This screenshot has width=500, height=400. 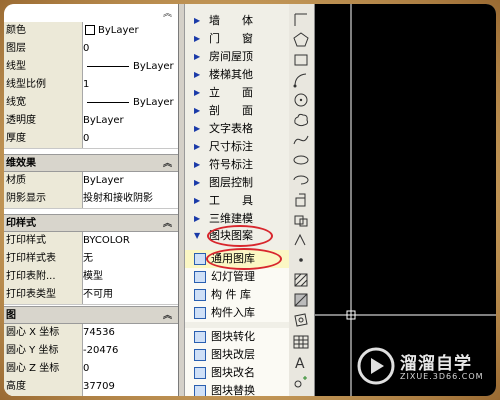 What do you see at coordinates (237, 21) in the screenshot?
I see `menu-item-wall: ▶ 墙 体` at bounding box center [237, 21].